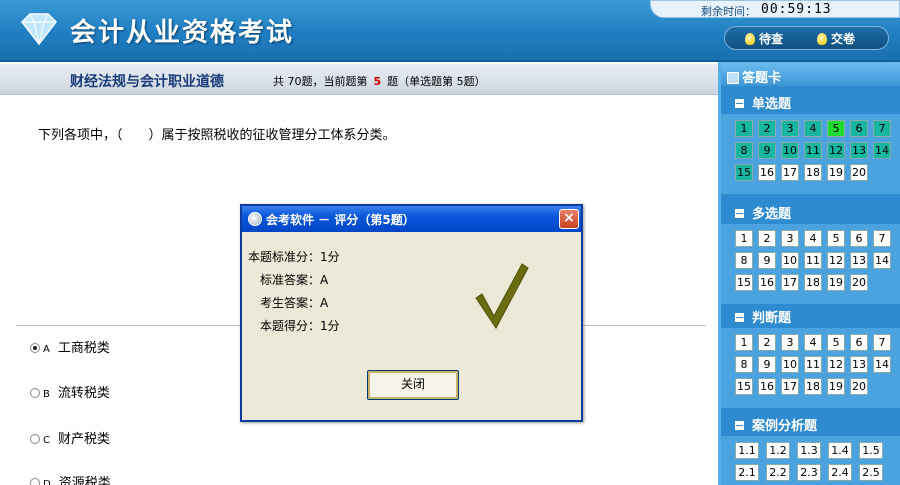 This screenshot has height=485, width=900. I want to click on app-title: 会计从业资格考试, so click(182, 33).